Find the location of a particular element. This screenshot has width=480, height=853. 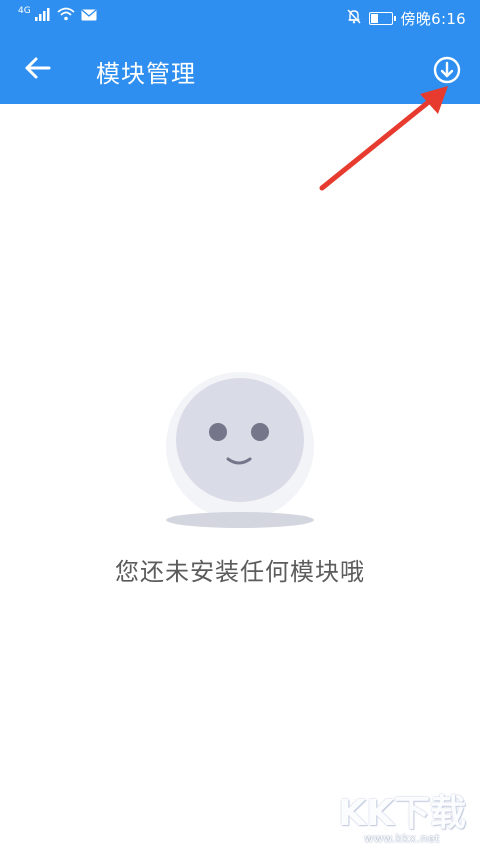

red-arrow-pointer-icon is located at coordinates (380, 142).